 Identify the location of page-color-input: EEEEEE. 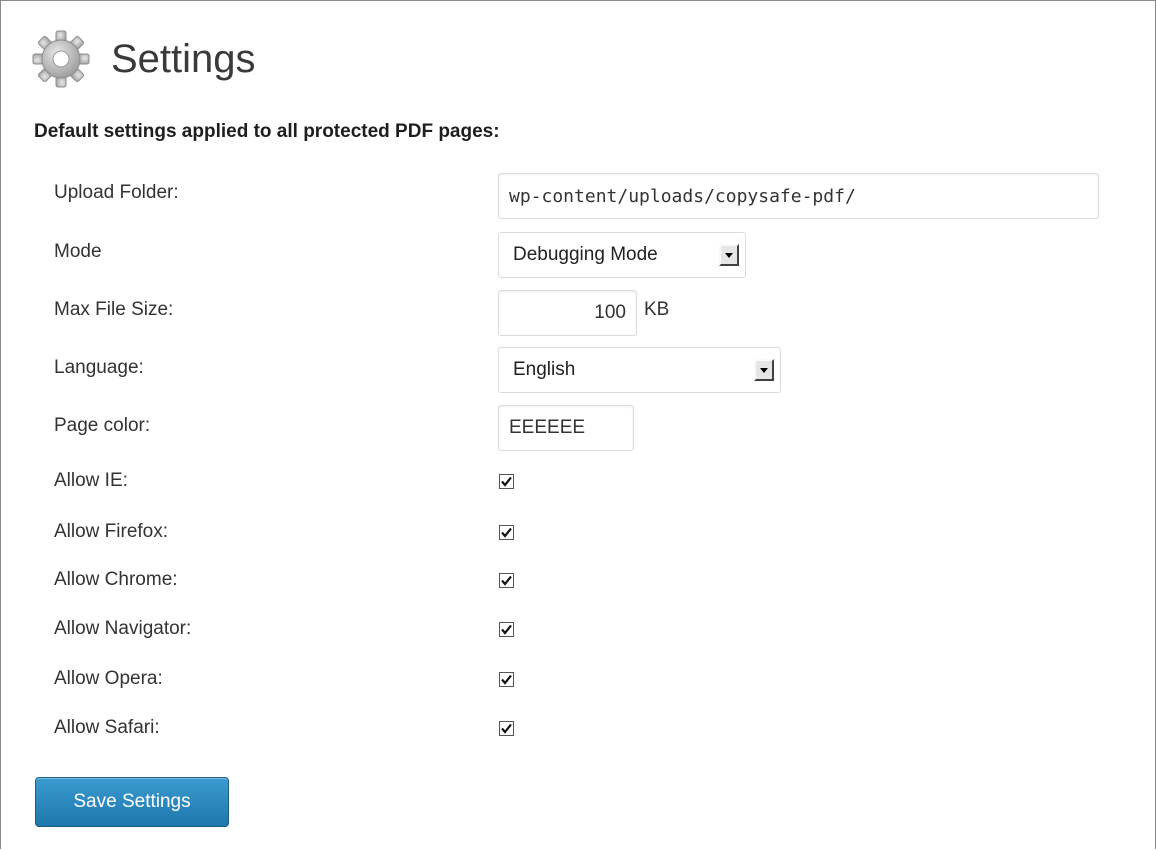
(566, 428).